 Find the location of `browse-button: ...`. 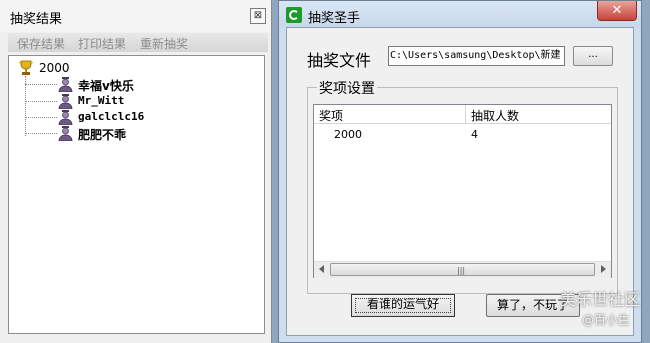

browse-button: ... is located at coordinates (593, 56).